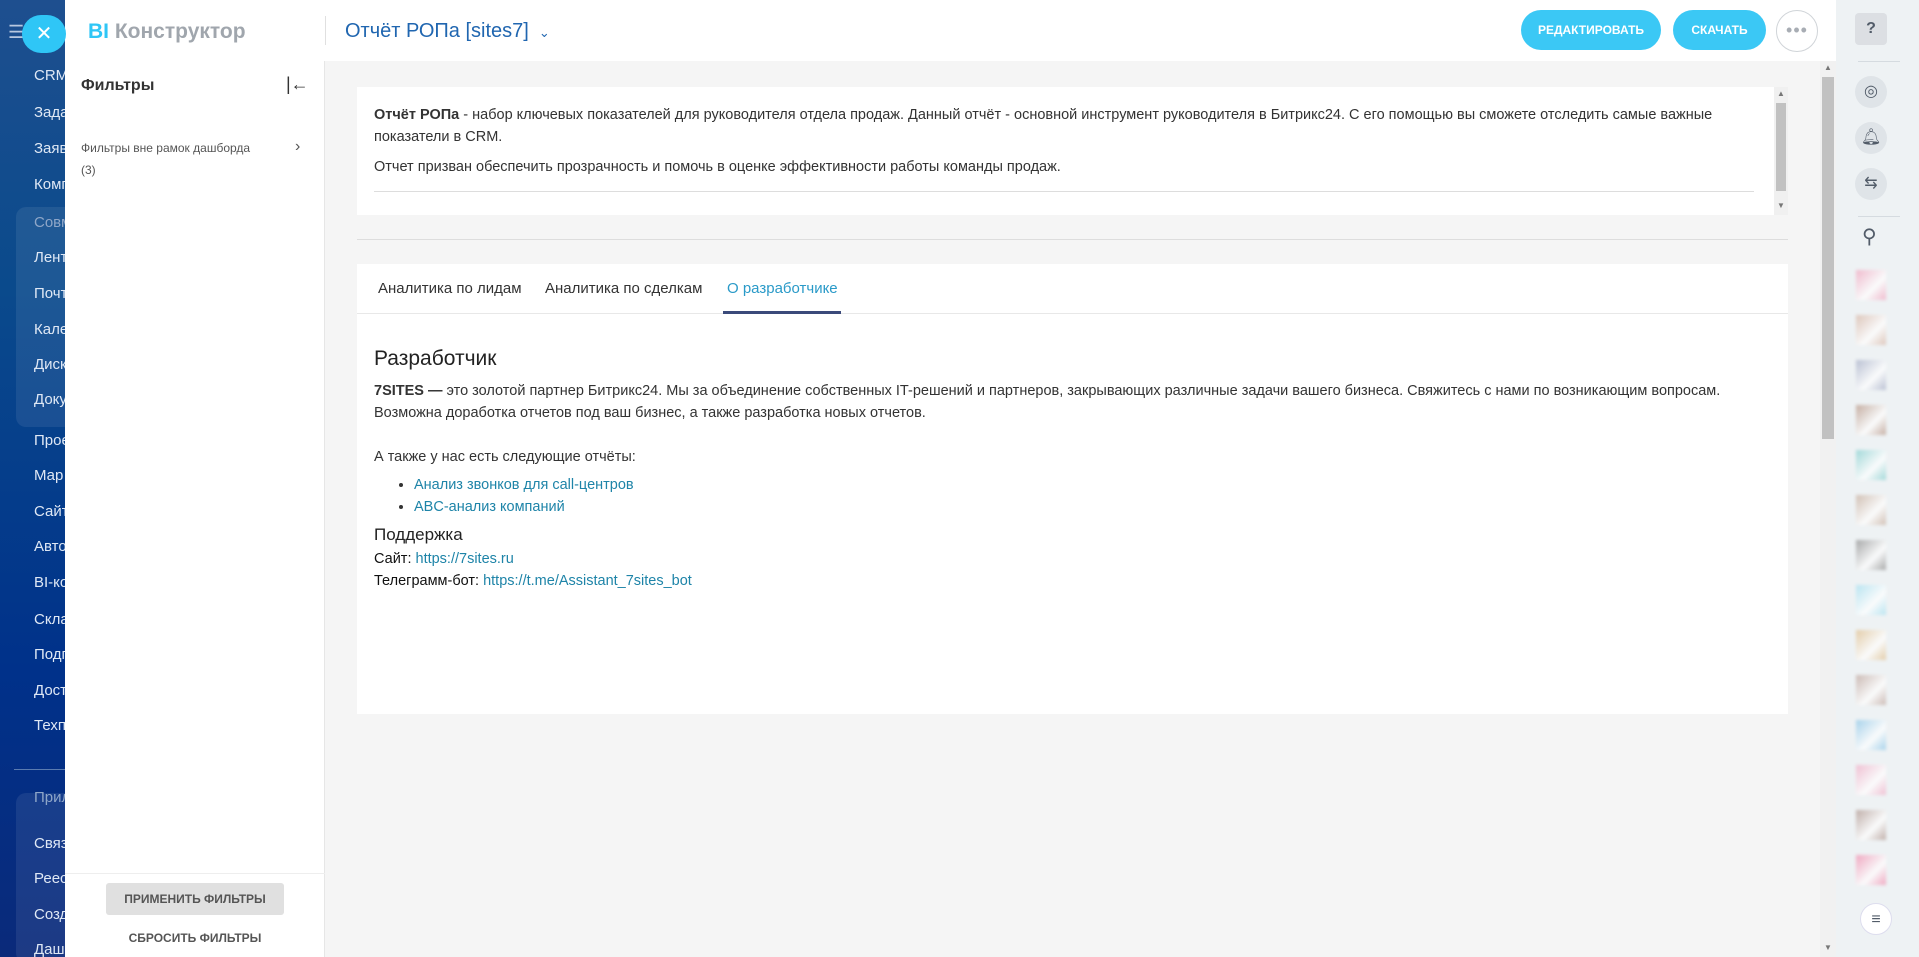 The width and height of the screenshot is (1919, 957). What do you see at coordinates (450, 288) in the screenshot?
I see `tab-leads-analytics: Аналитика по лидам` at bounding box center [450, 288].